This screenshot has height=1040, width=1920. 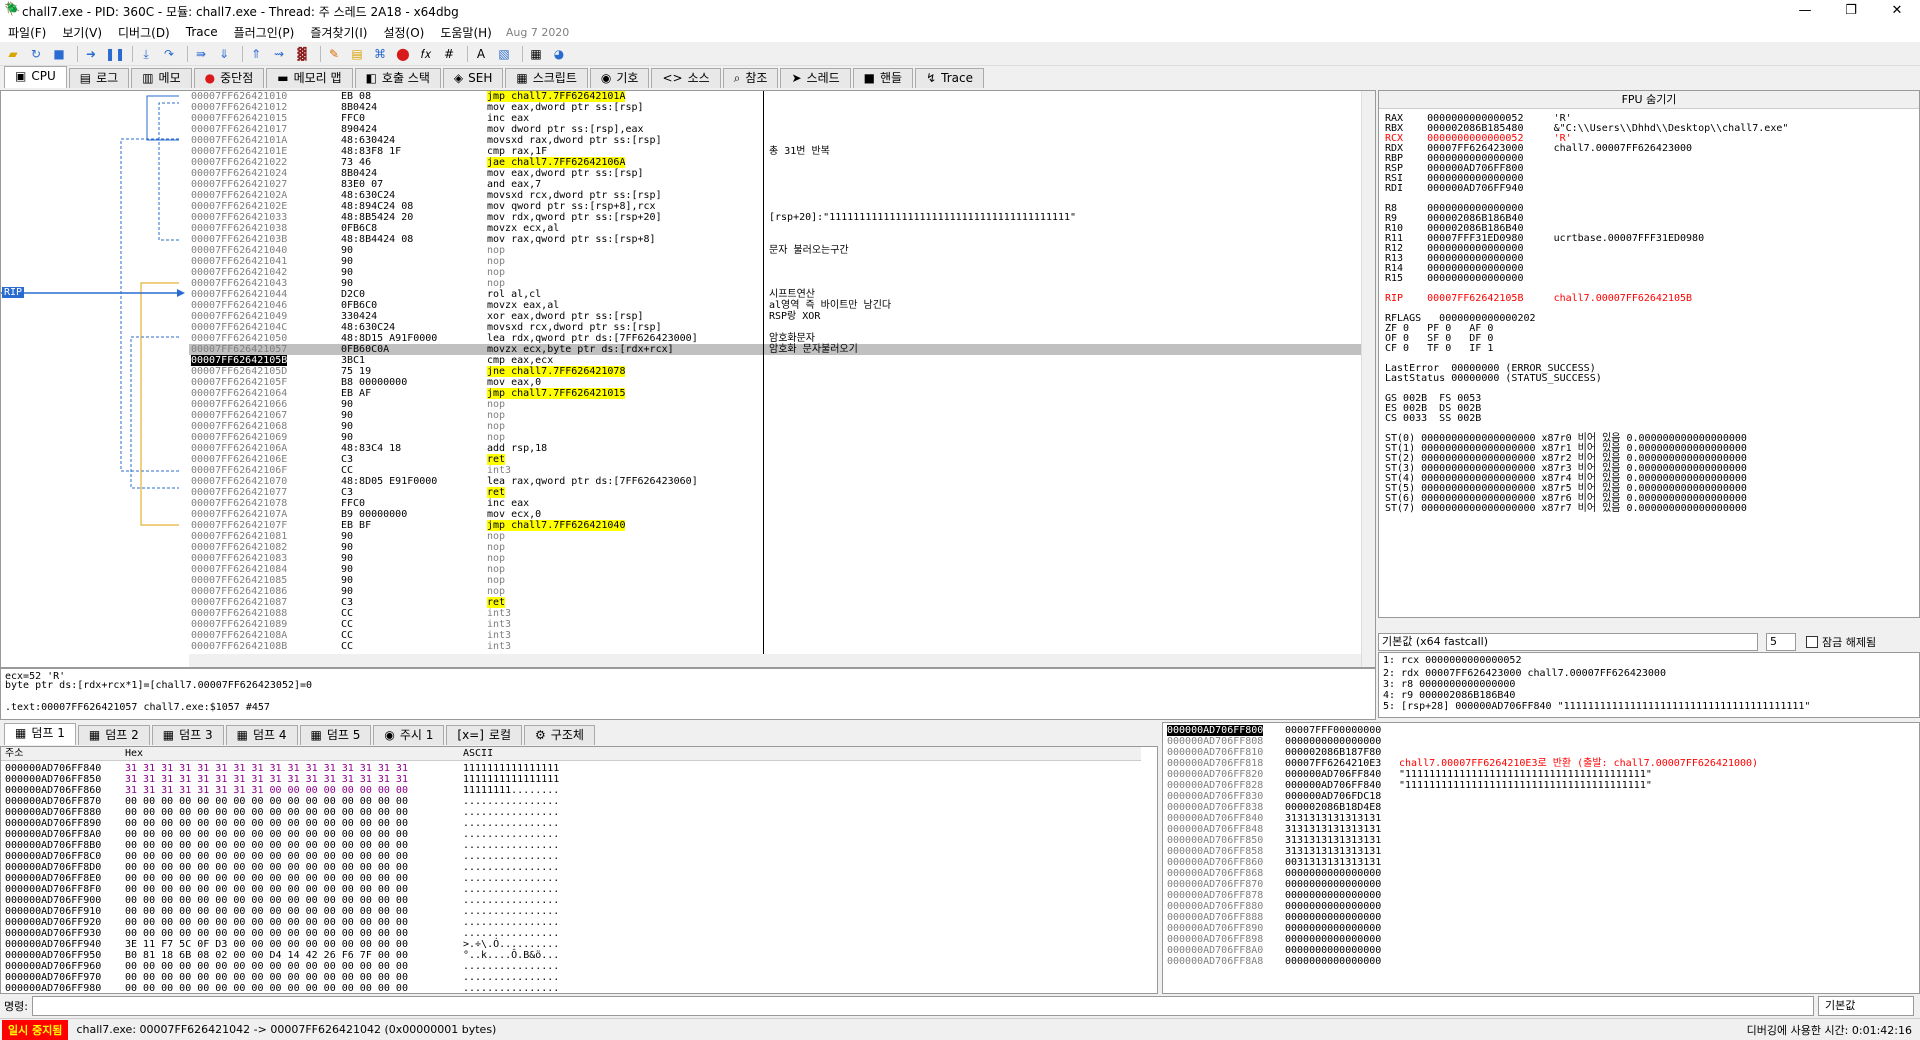 I want to click on disasm-row: 00007FF626421089 CC int3, so click(x=775, y=624).